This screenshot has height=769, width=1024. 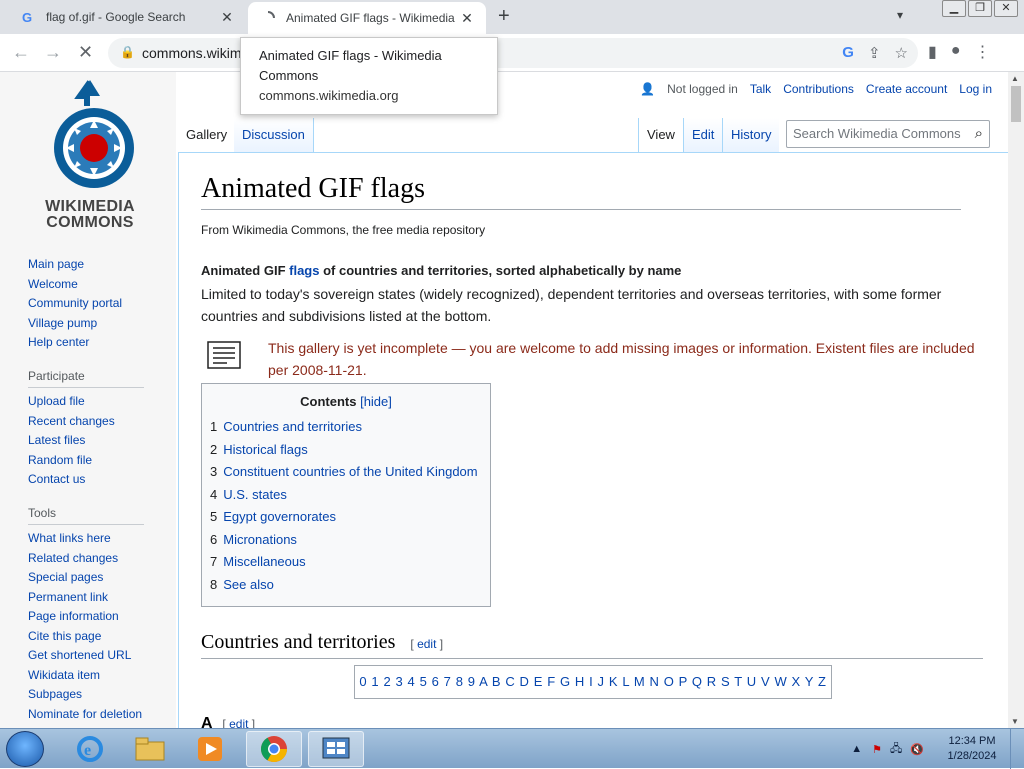 What do you see at coordinates (292, 426) in the screenshot?
I see `toc-label: Countries and territories` at bounding box center [292, 426].